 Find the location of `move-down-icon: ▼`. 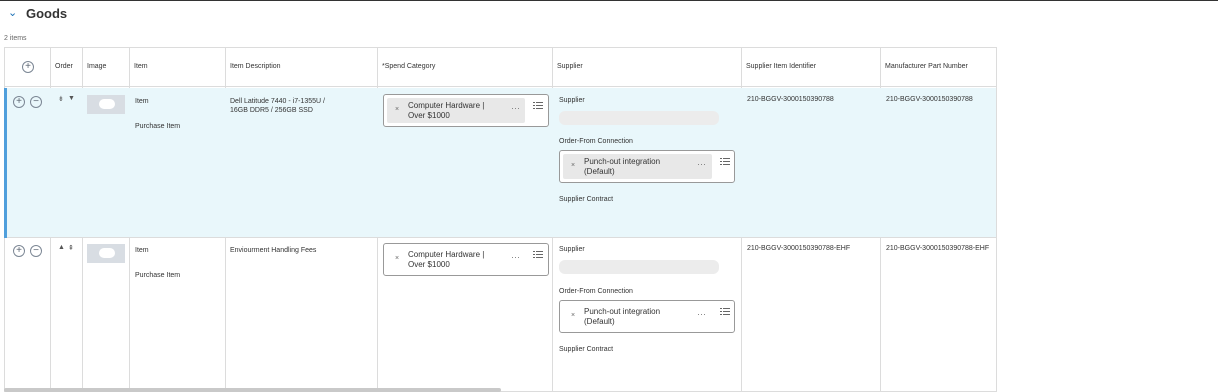

move-down-icon: ▼ is located at coordinates (71, 98).